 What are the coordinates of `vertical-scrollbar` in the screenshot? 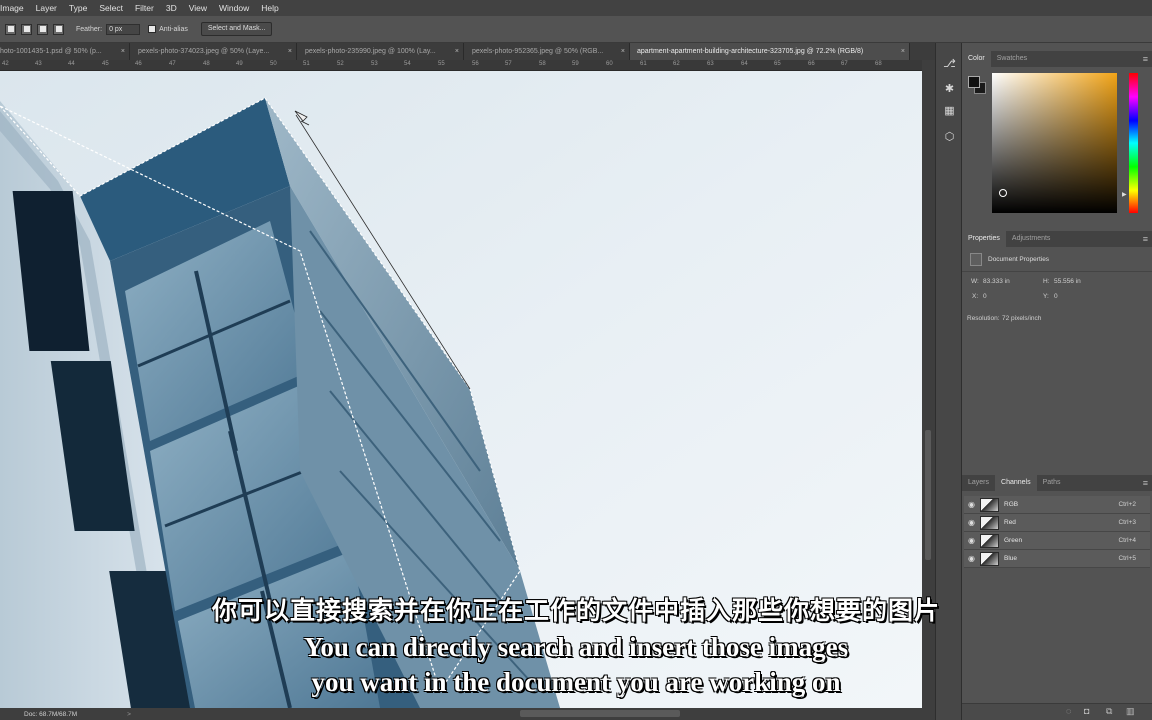 It's located at (928, 384).